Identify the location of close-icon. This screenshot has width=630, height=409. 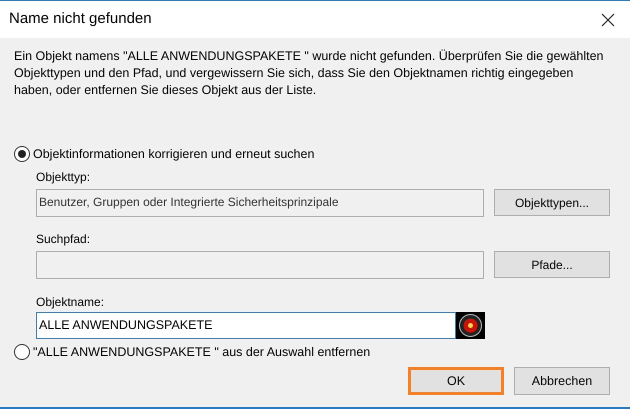
(608, 19).